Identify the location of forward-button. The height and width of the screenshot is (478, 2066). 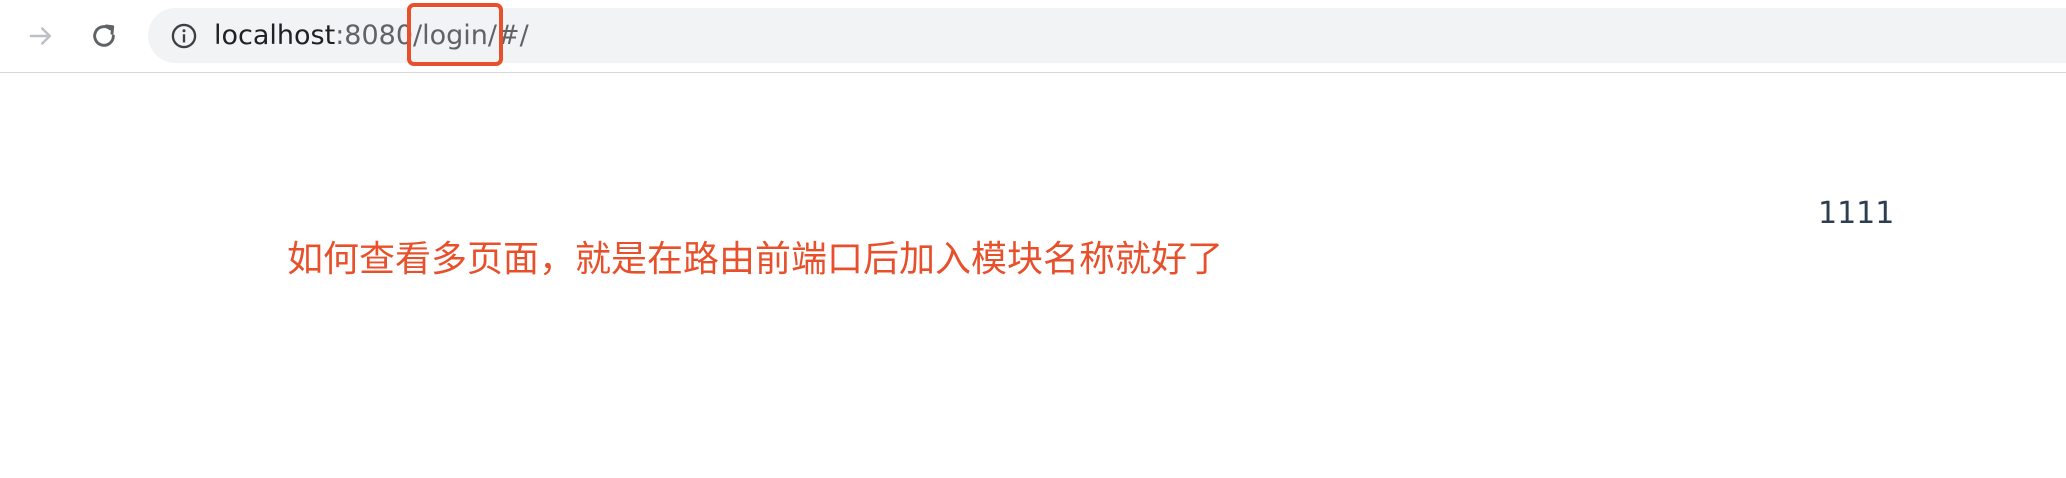
(41, 36).